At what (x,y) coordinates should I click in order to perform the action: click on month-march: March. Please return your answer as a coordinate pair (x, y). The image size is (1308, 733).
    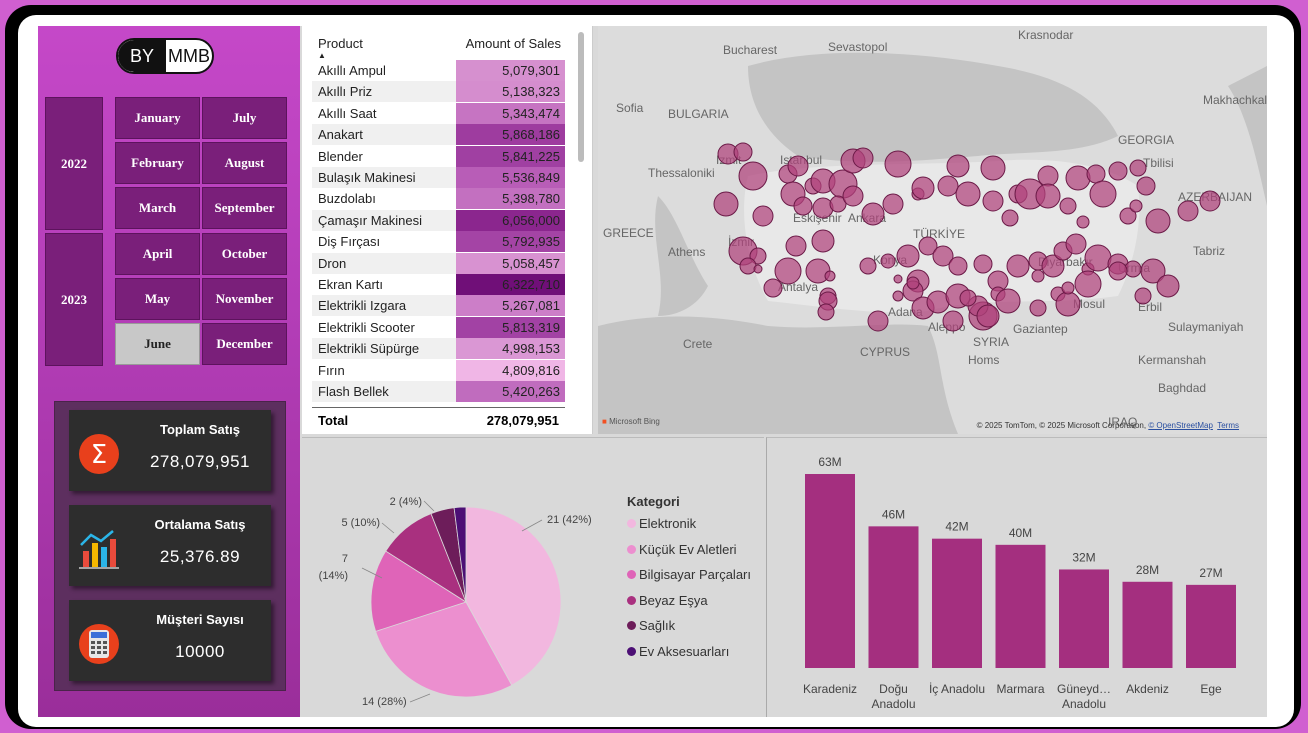
    Looking at the image, I should click on (157, 208).